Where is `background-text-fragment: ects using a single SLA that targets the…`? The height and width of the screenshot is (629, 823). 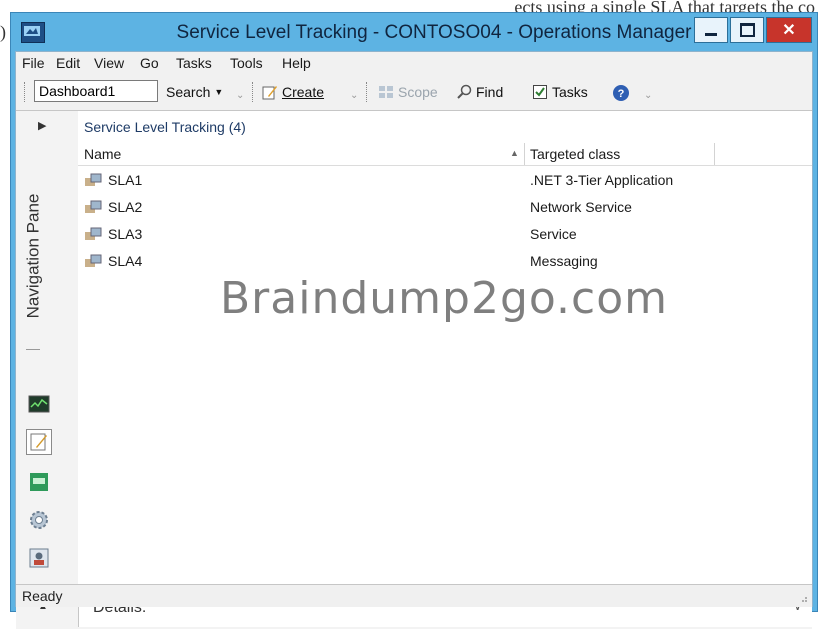
background-text-fragment: ects using a single SLA that targets the… is located at coordinates (664, 6).